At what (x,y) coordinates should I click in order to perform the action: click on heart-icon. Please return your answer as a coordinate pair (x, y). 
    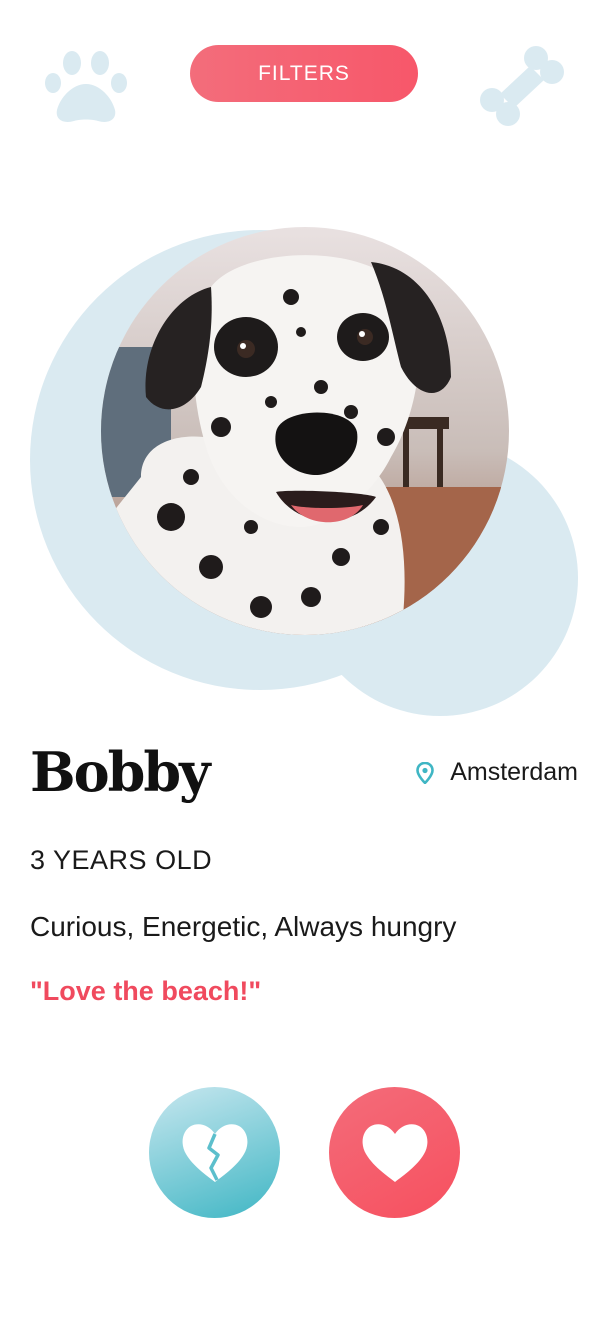
    Looking at the image, I should click on (394, 1152).